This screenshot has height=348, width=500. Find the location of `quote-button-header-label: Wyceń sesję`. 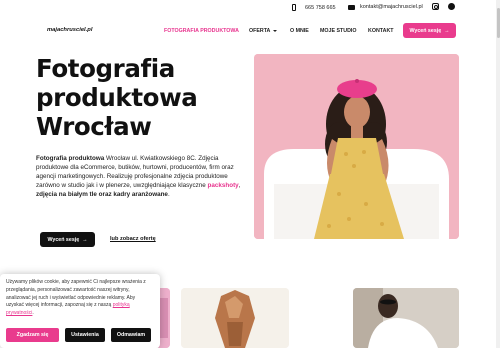

quote-button-header-label: Wyceń sesję is located at coordinates (425, 30).